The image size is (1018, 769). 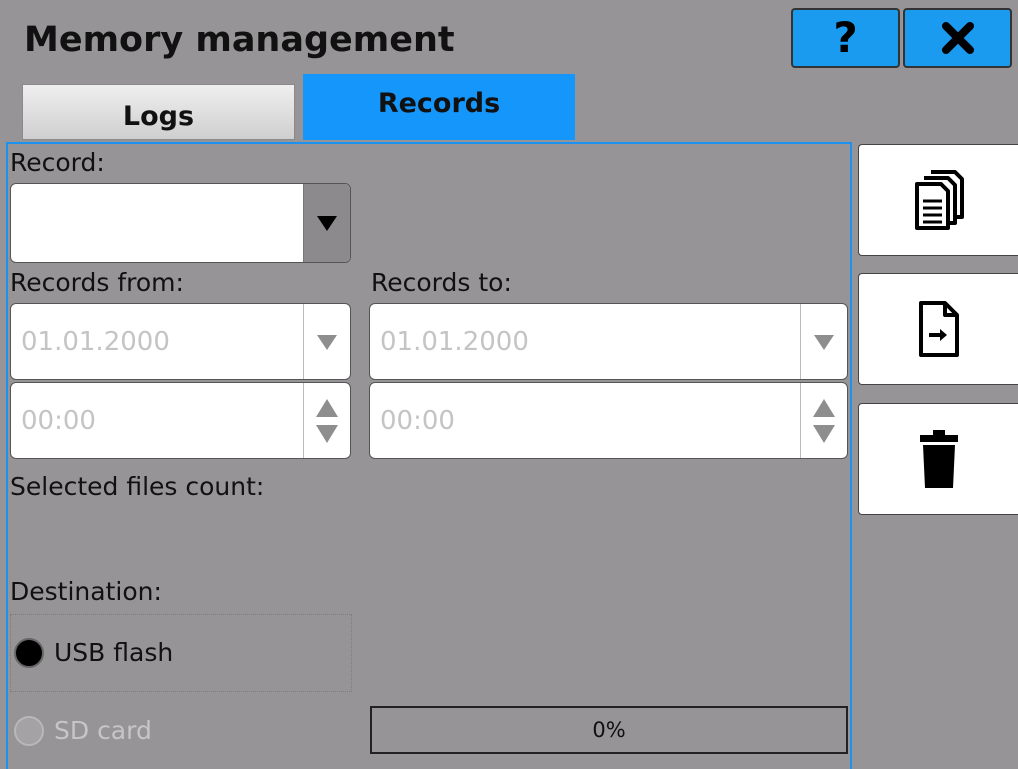 I want to click on window-title: Memory management, so click(x=239, y=40).